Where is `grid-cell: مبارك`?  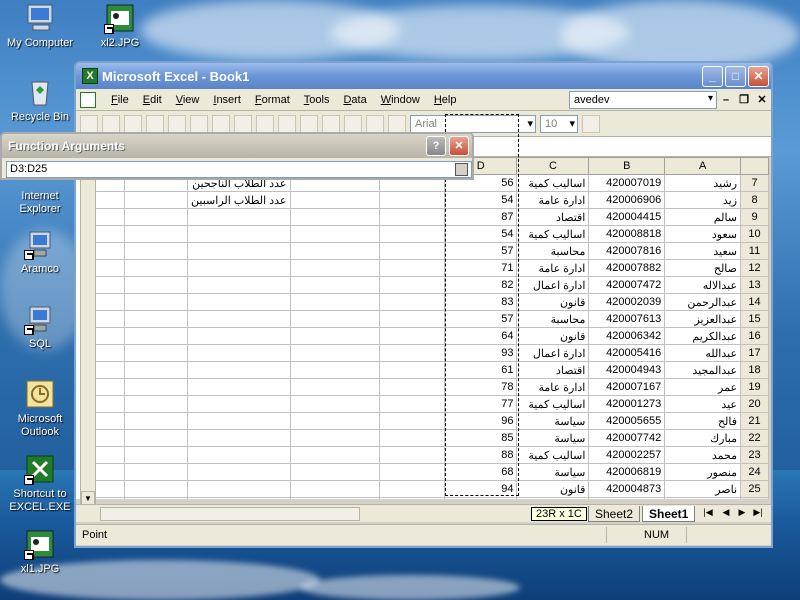
grid-cell: مبارك is located at coordinates (703, 438).